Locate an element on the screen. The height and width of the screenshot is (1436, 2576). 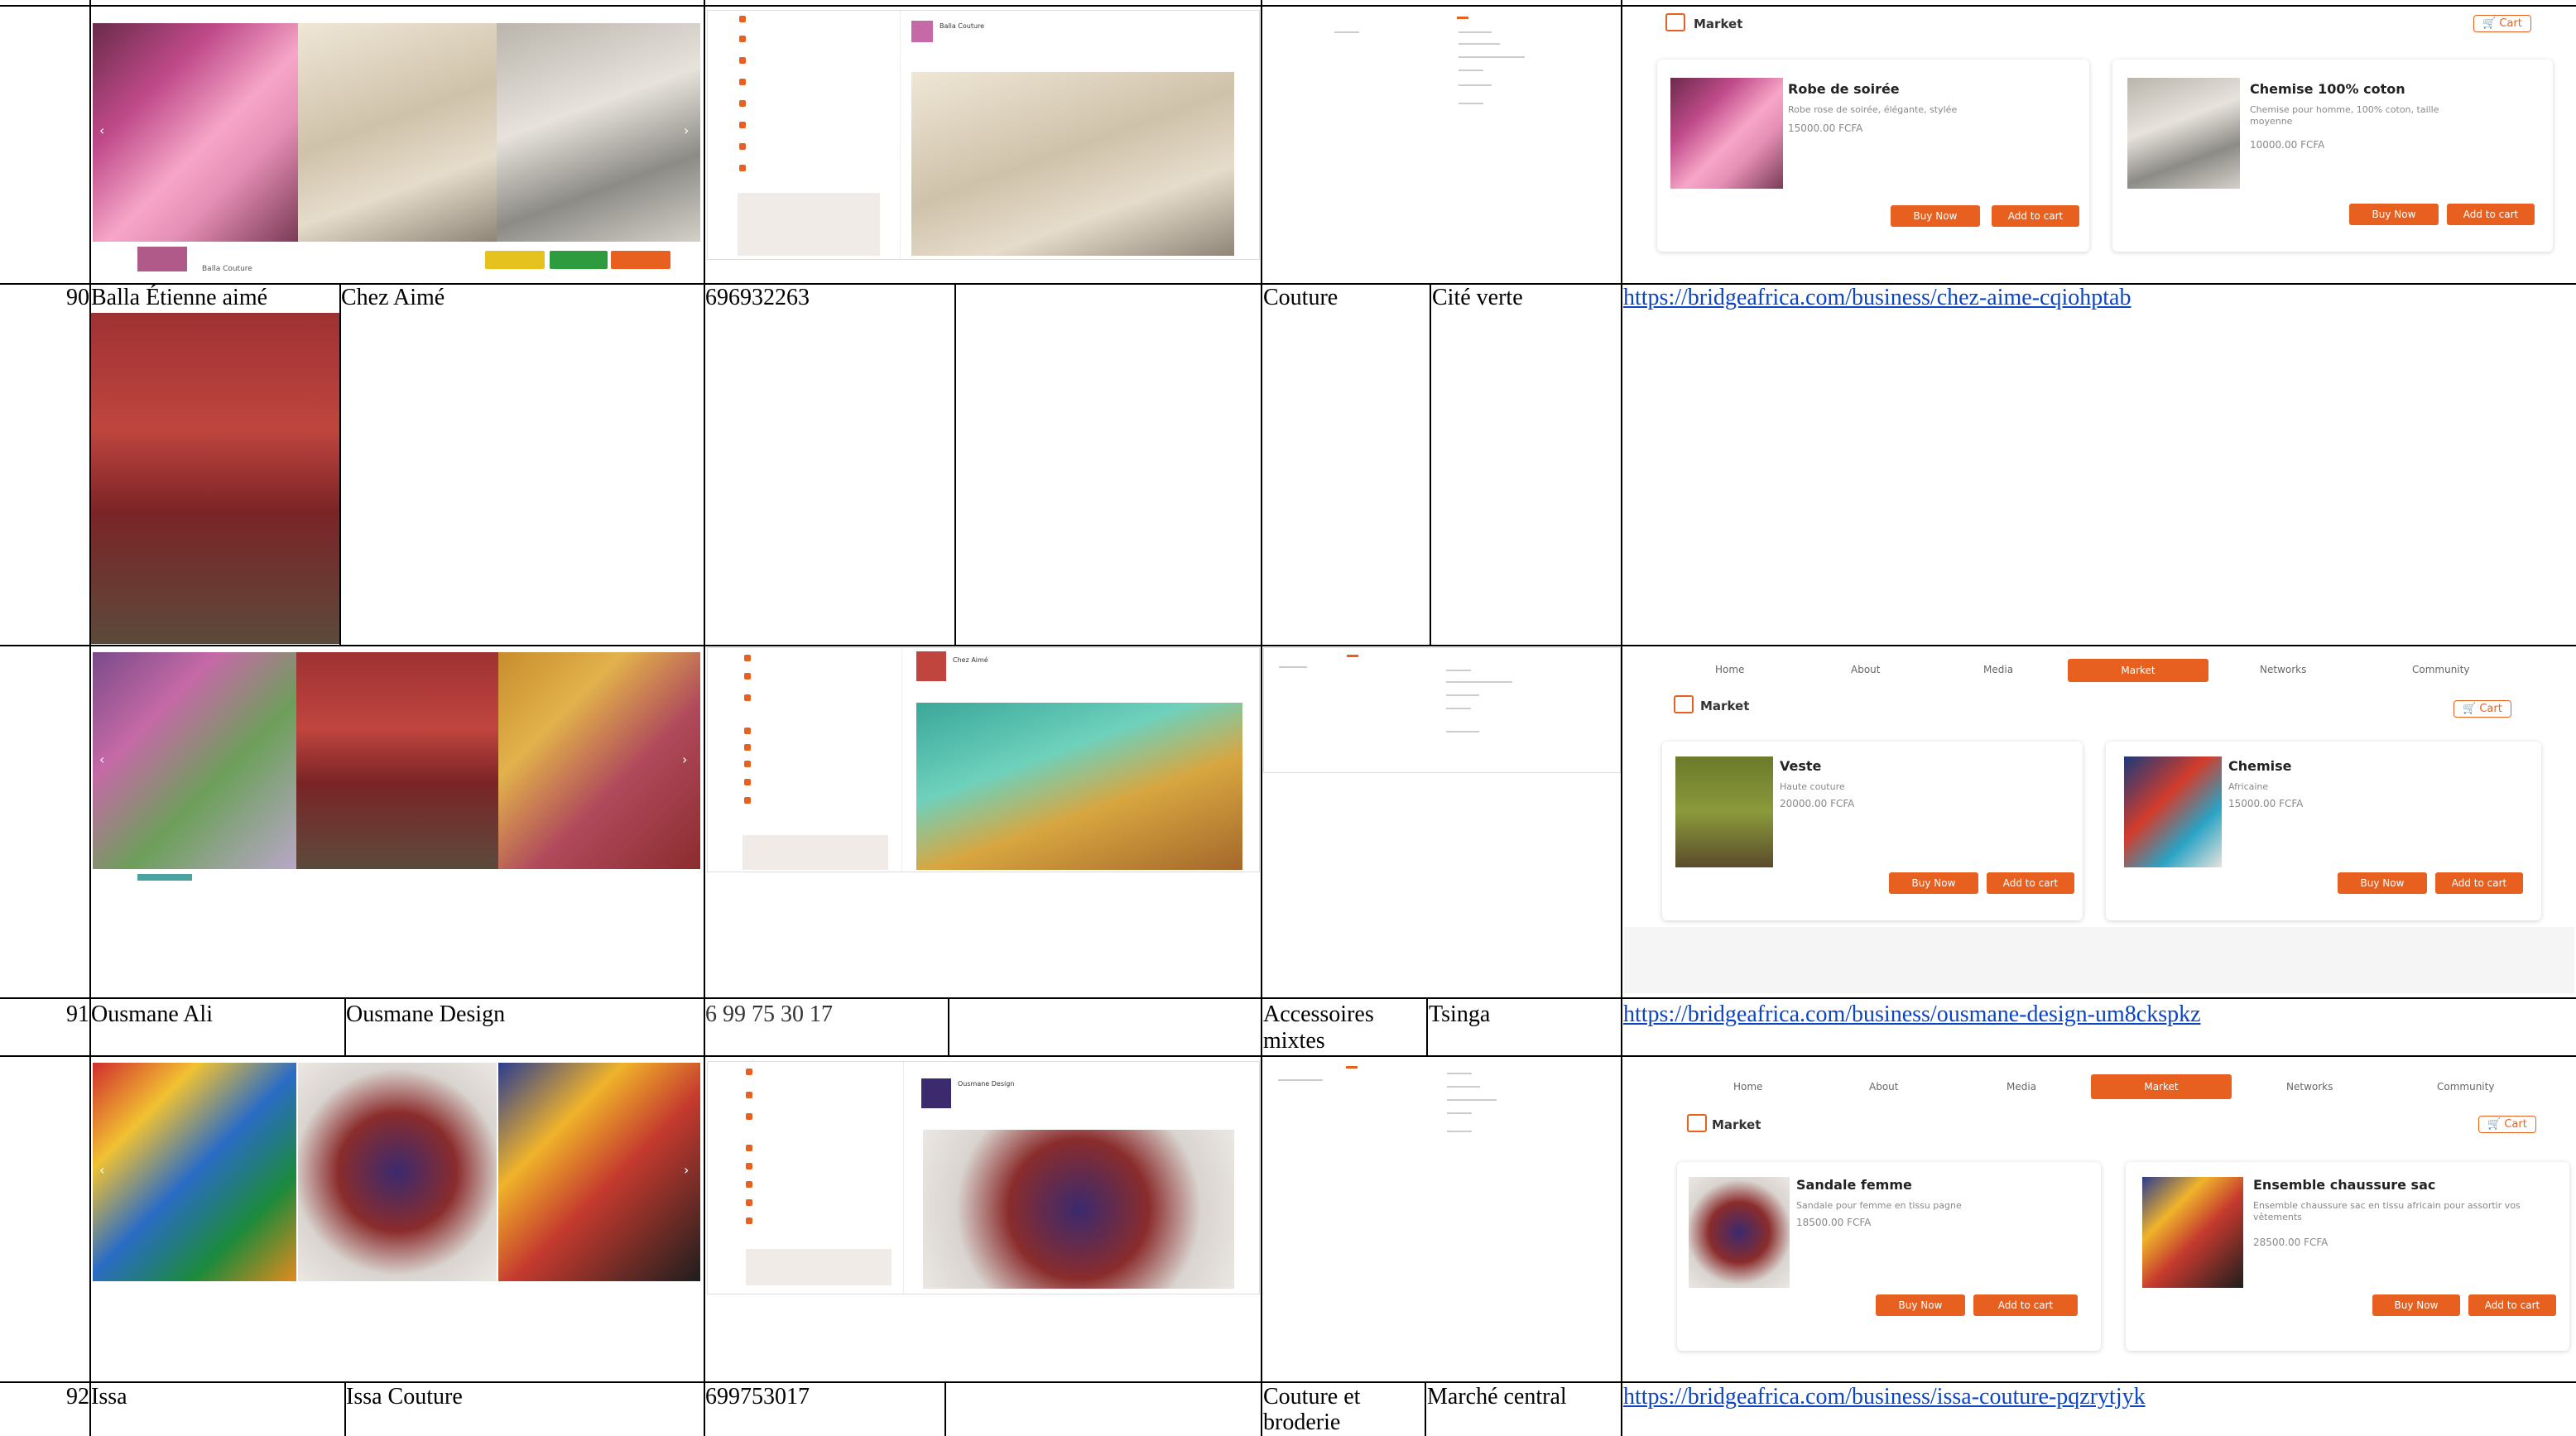
clock-icon is located at coordinates (742, 168).